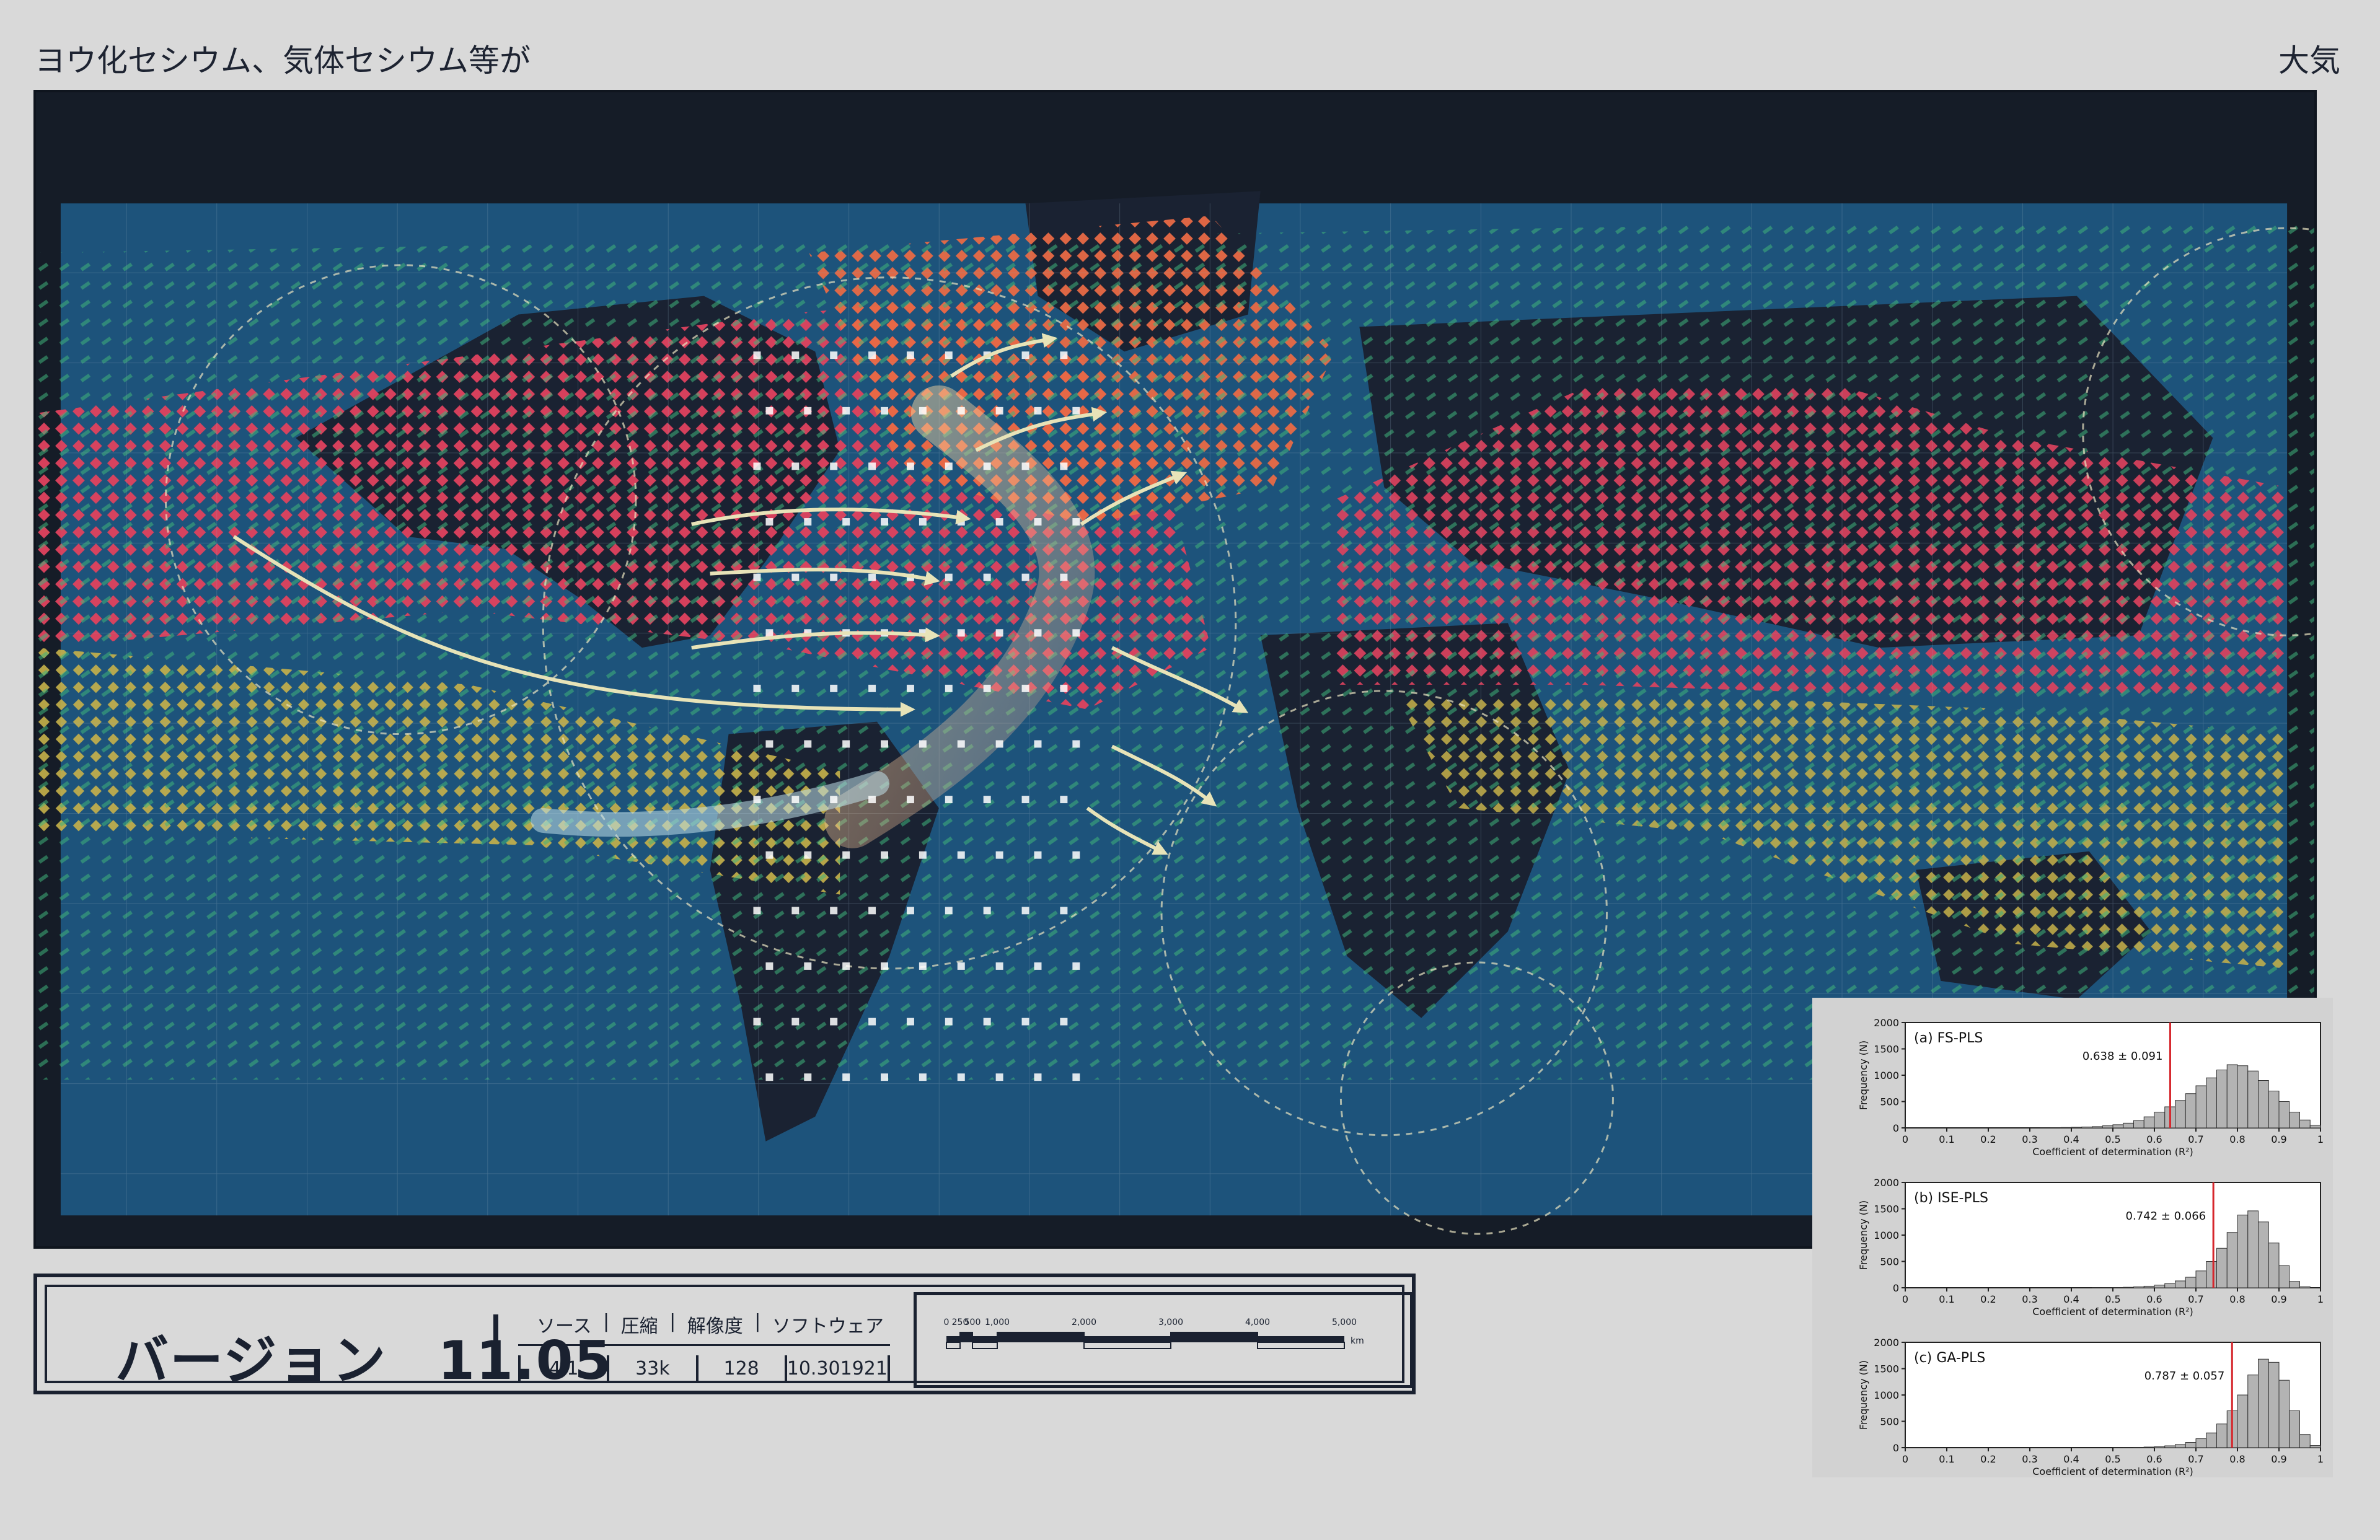 The image size is (2380, 1540). What do you see at coordinates (651, 1369) in the screenshot?
I see `meta-value-compression: 33k` at bounding box center [651, 1369].